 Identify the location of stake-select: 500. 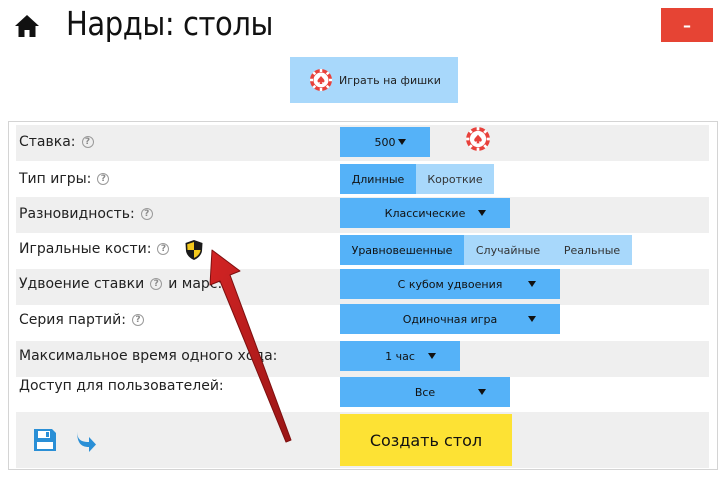
(385, 142).